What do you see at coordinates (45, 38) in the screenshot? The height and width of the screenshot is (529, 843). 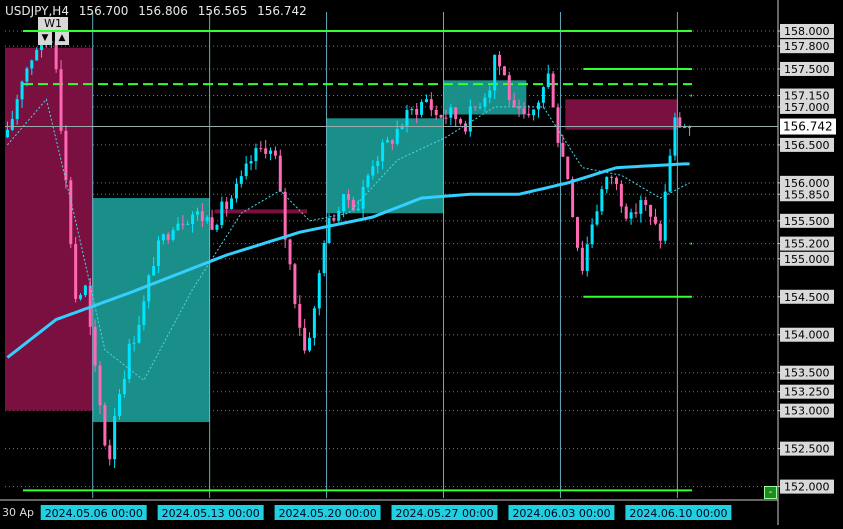 I see `chevron-down-icon: ▼` at bounding box center [45, 38].